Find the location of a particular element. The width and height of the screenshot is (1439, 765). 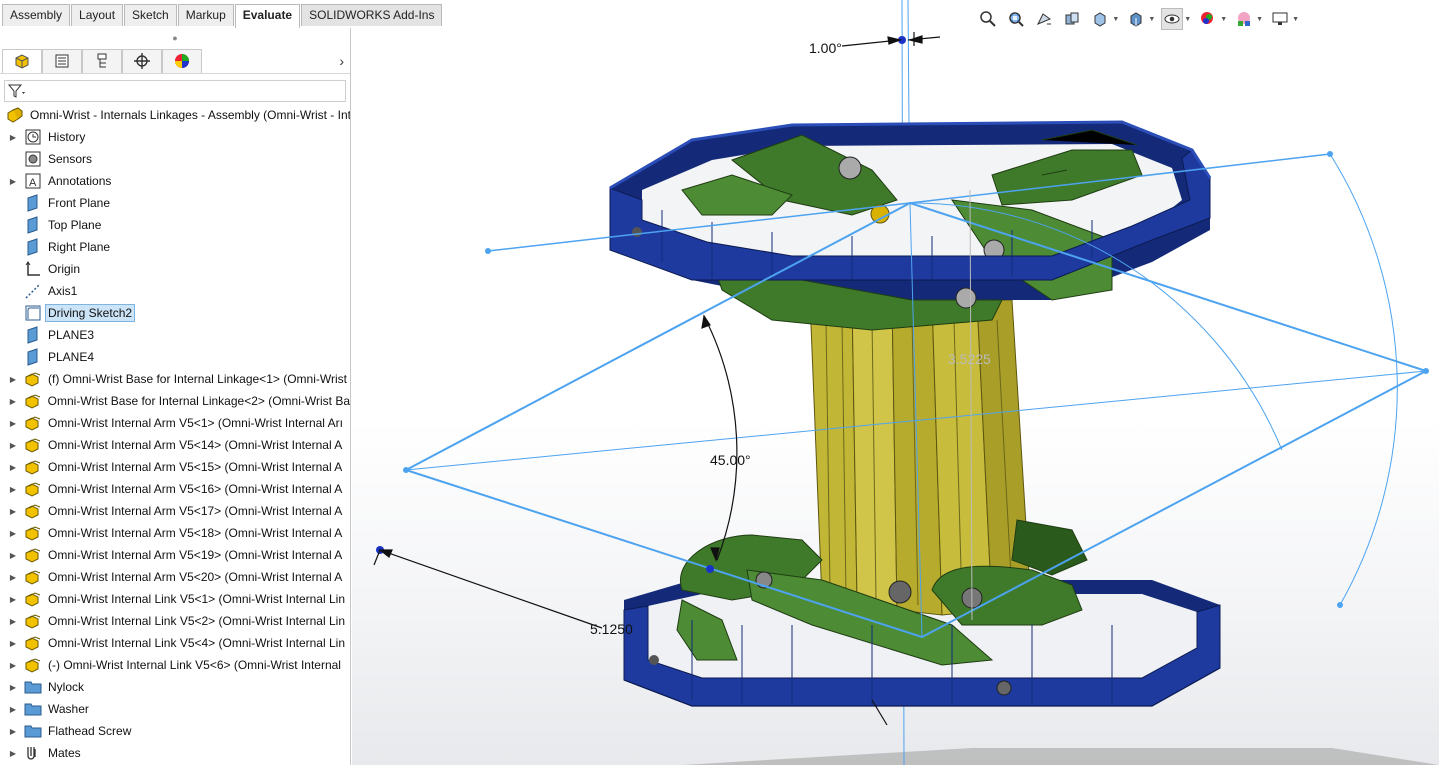

tree-item-driving-sketch2: ▶Driving Sketch2 is located at coordinates (175, 313).